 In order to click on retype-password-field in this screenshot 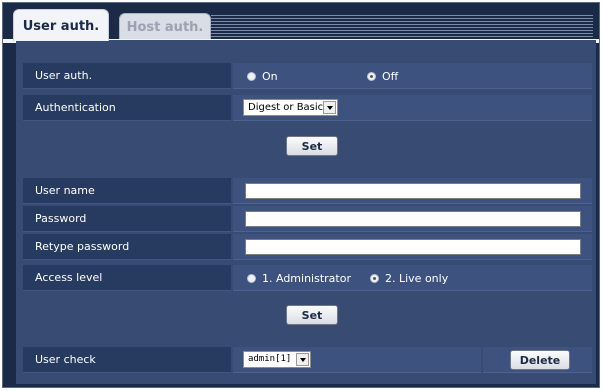, I will do `click(413, 247)`.